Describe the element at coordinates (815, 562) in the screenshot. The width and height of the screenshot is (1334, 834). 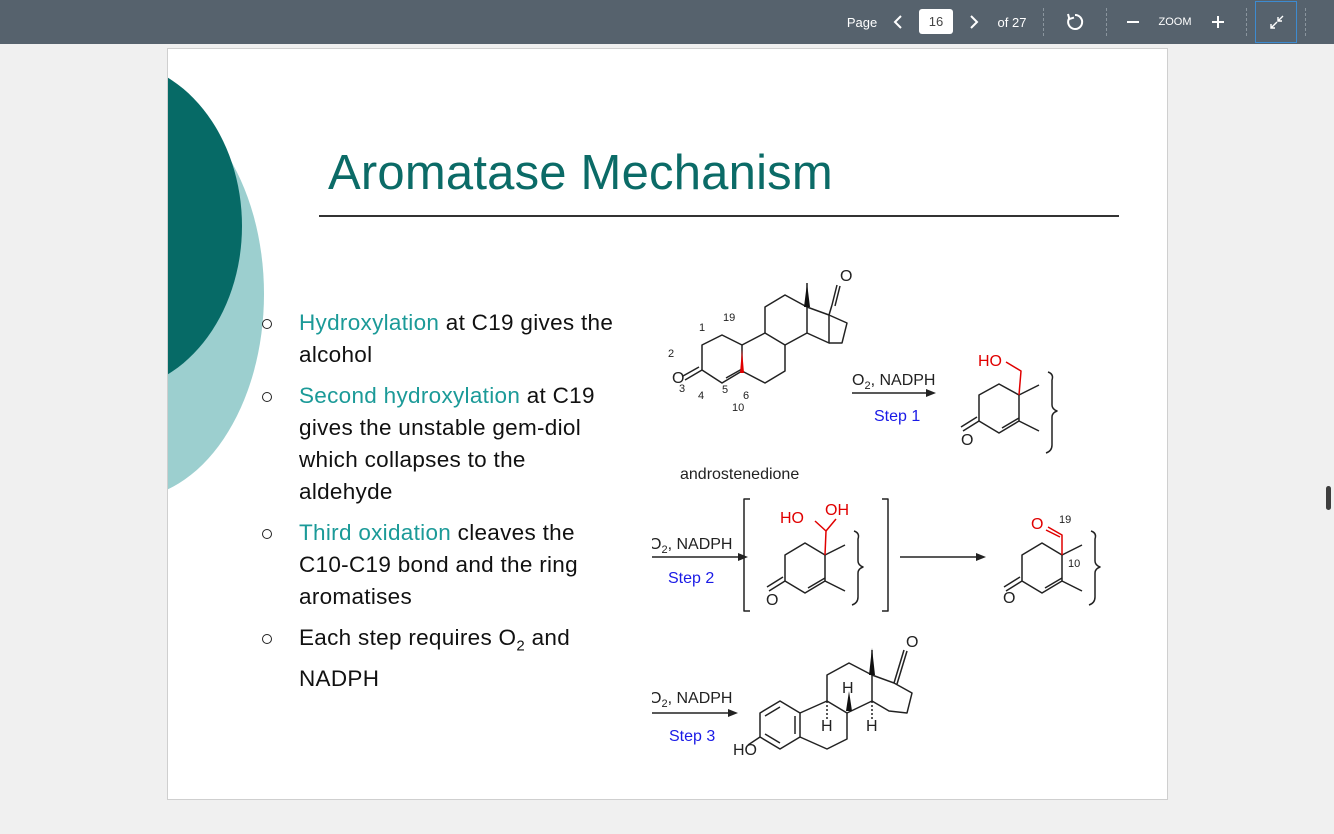
I see `gem-diol-intermediate` at that location.